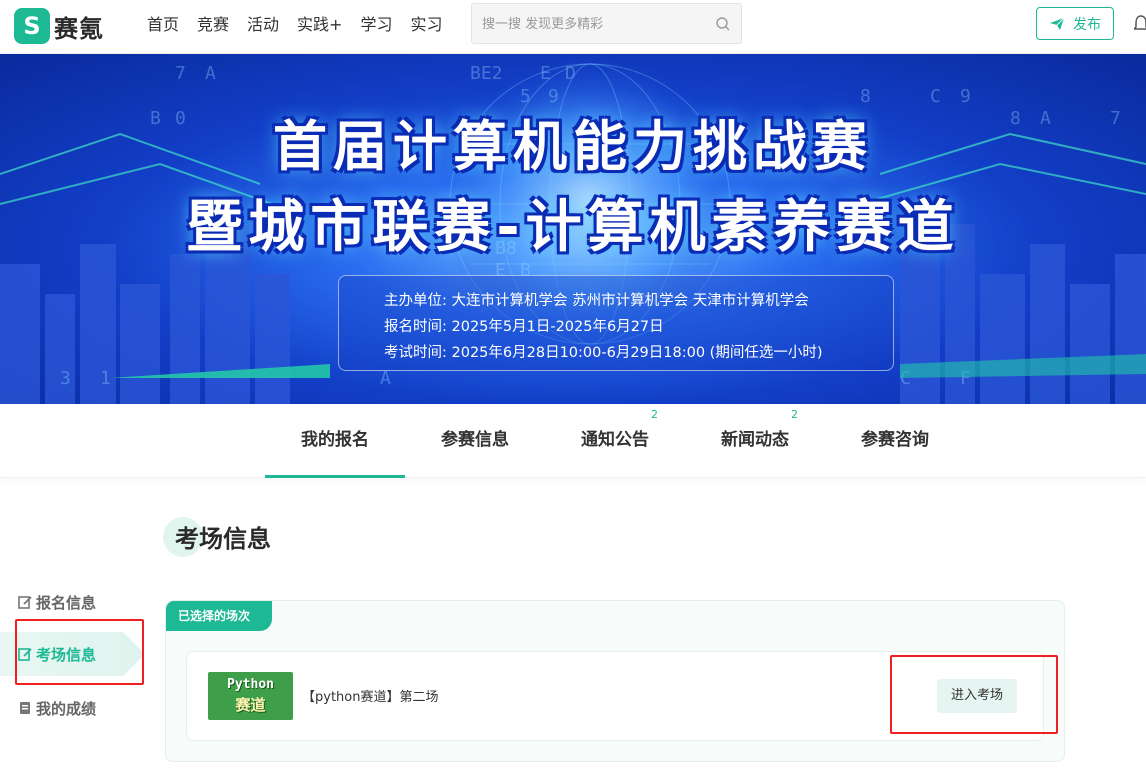  I want to click on side-item-my-score: 我的成绩, so click(72, 708).